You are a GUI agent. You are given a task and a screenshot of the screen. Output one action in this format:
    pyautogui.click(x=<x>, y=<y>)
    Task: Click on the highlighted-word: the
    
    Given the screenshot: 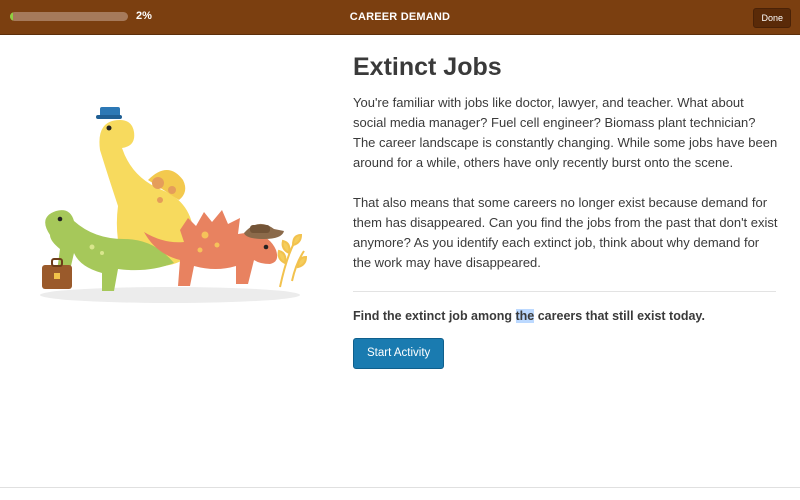 What is the action you would take?
    pyautogui.click(x=525, y=316)
    